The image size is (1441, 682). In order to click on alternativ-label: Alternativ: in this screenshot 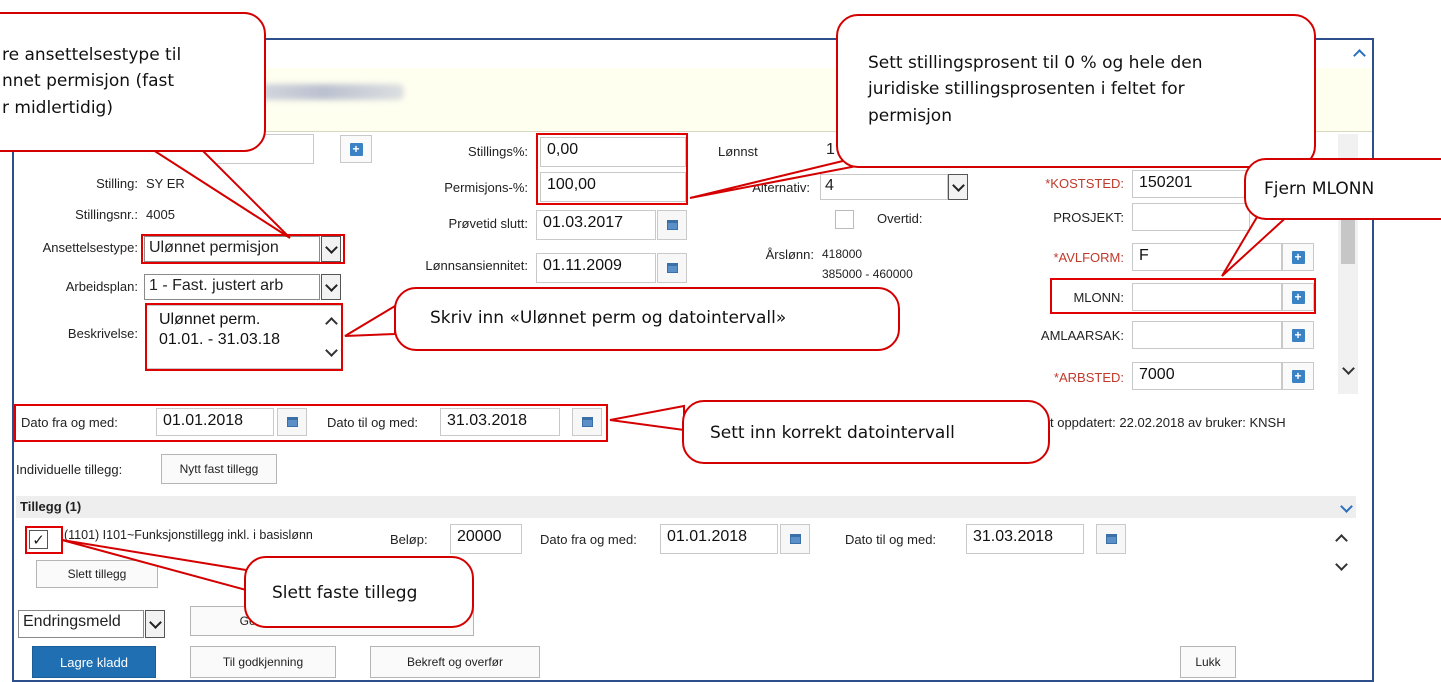, I will do `click(781, 187)`.